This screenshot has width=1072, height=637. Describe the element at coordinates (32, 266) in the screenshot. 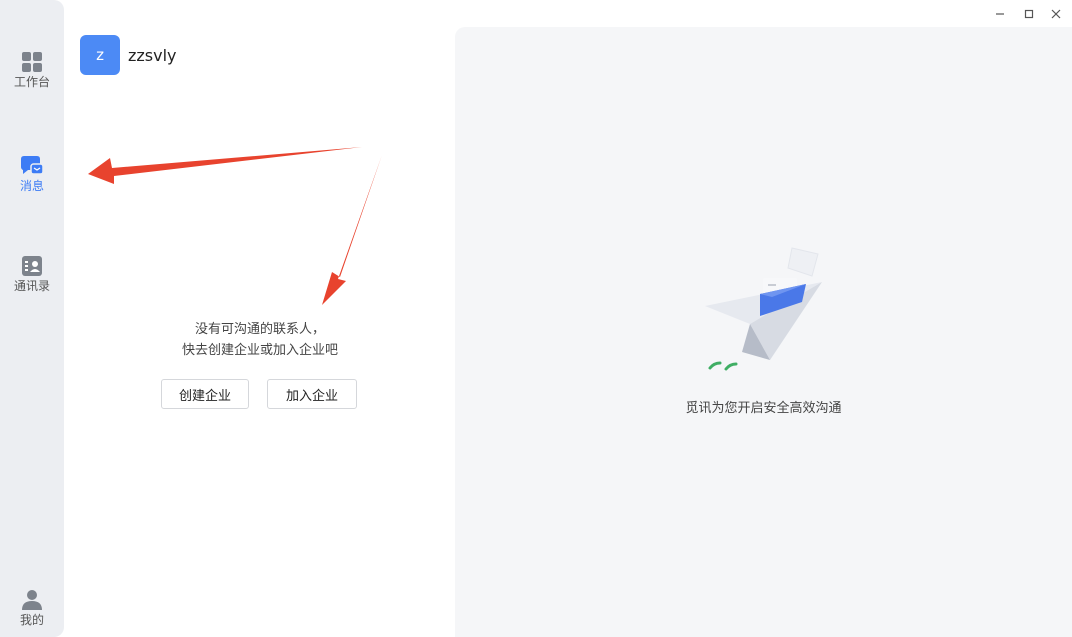

I see `contacts-icon` at that location.